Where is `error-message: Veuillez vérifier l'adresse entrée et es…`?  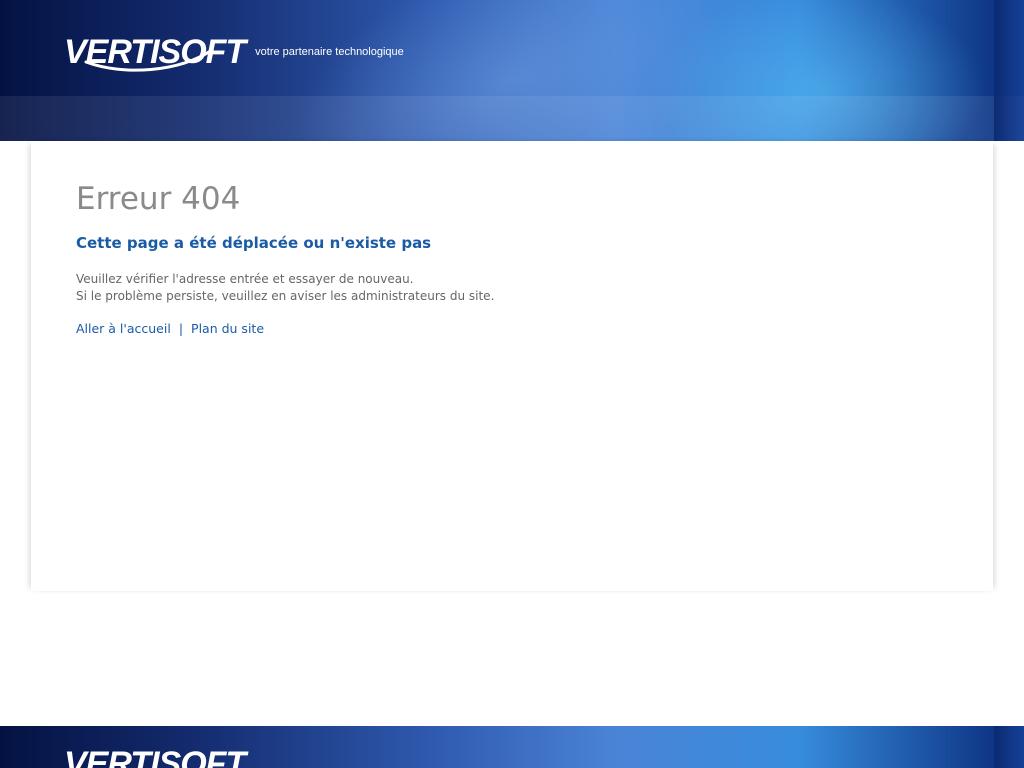
error-message: Veuillez vérifier l'adresse entrée et es… is located at coordinates (285, 288).